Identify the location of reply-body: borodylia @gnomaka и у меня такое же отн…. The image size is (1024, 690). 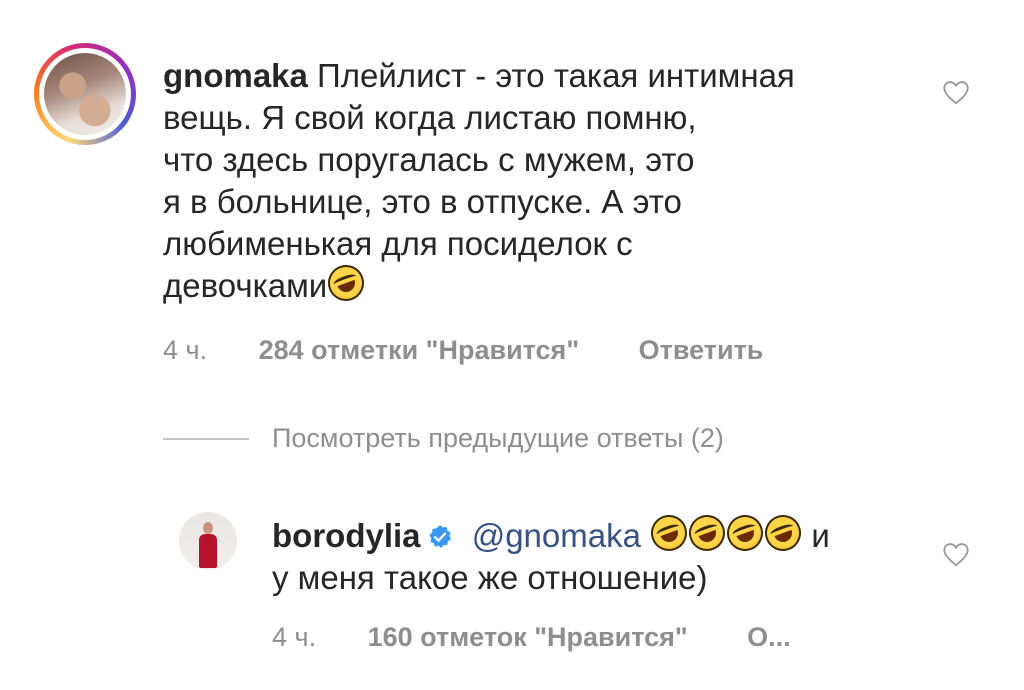
(551, 554).